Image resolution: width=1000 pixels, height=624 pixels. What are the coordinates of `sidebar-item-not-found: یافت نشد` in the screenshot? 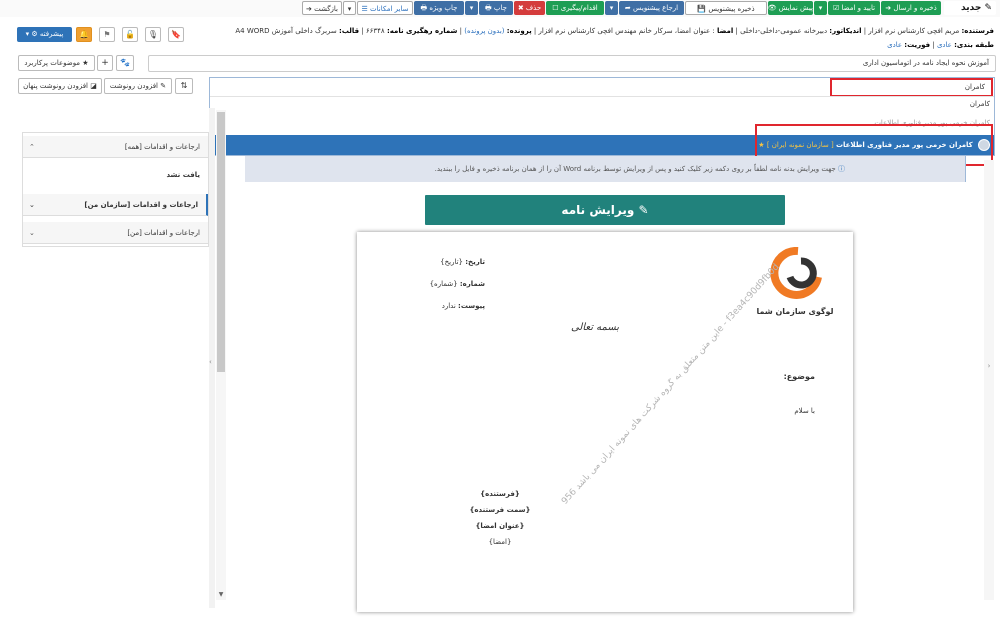 It's located at (115, 175).